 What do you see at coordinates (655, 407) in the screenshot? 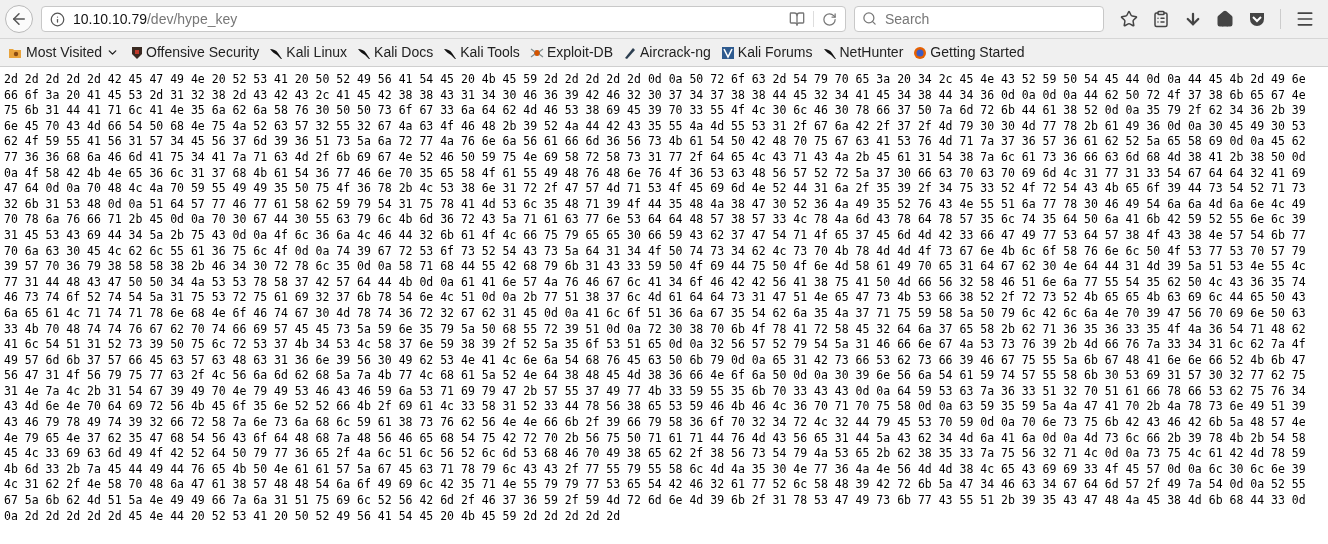
I see `hex-text-line: 43 4d 6e 4e 70 64 69 72 56 4b 45 6f 35 6e 52 52 66 4b 2f 69 61 4c 33 58 31 52 33 44 78 56 38 65 53 59 46 4b 46 4c 36 70 71 70 75 58 0d 0a 63 59 35 59 5a 4a 47 41 70 2b 4a 78 73 6e 49 51 39` at bounding box center [655, 407].